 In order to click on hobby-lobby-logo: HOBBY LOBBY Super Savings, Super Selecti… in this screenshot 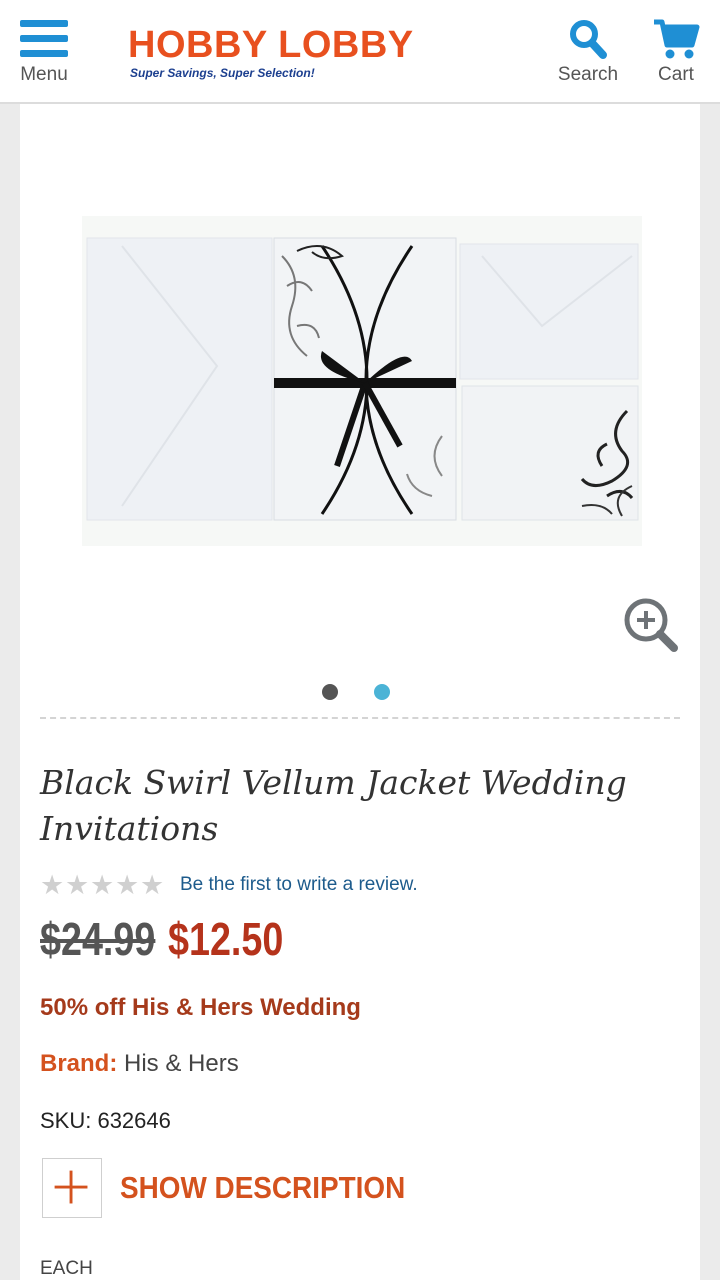, I will do `click(286, 53)`.